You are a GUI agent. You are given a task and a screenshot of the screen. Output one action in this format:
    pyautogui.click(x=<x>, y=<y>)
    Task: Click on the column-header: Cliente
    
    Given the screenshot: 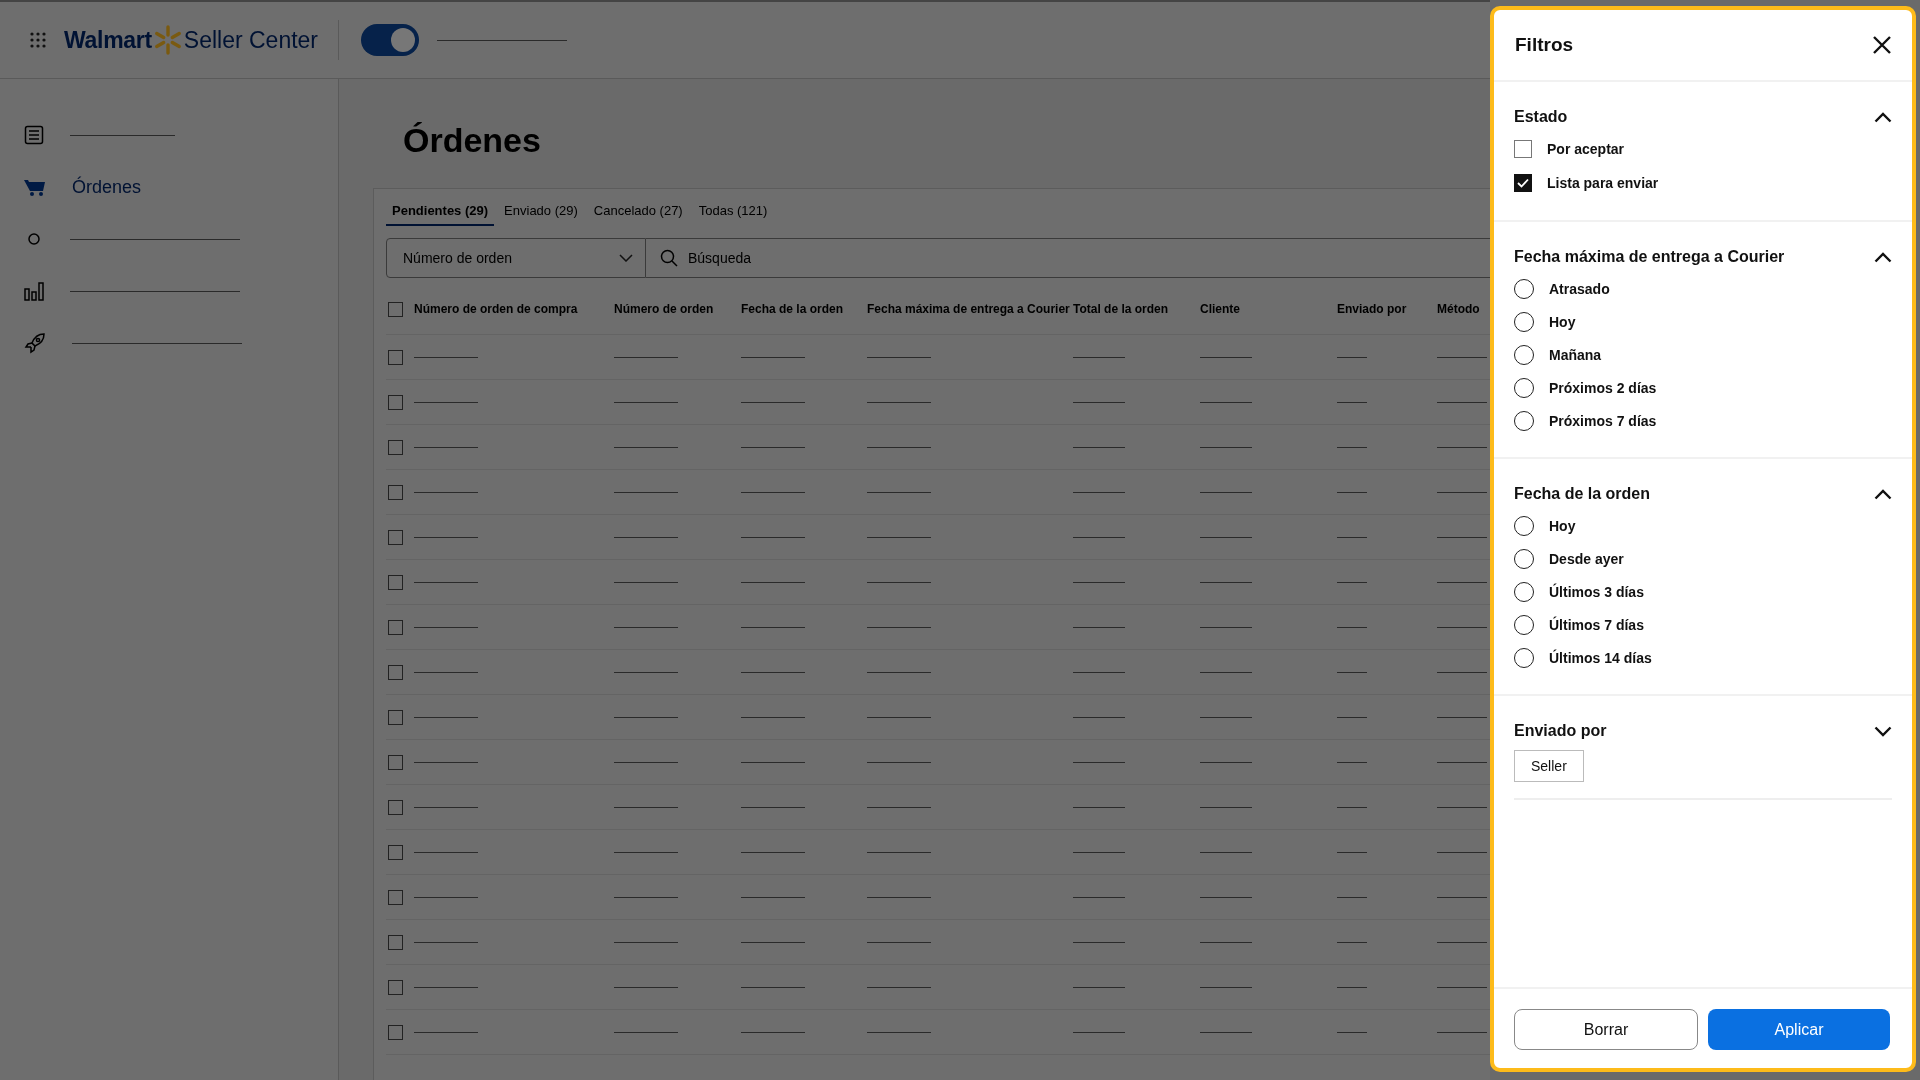 What is the action you would take?
    pyautogui.click(x=1220, y=309)
    